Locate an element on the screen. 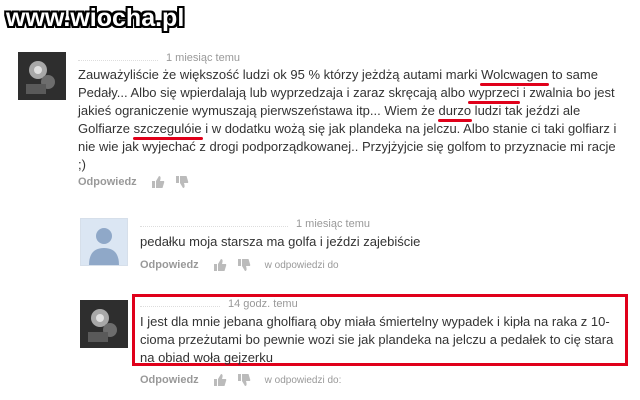 This screenshot has width=640, height=400. highlighted-word: durzo is located at coordinates (454, 112).